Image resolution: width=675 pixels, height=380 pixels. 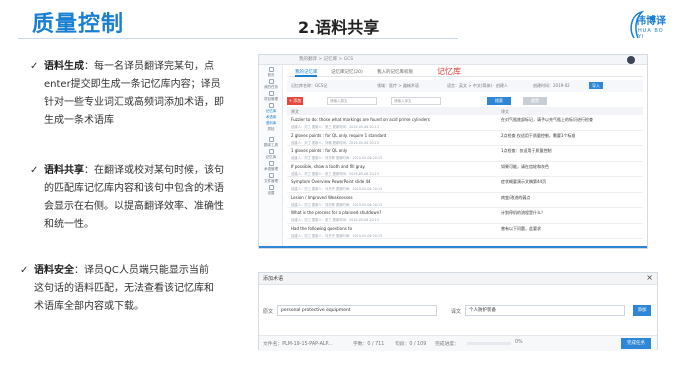 I want to click on file-icon, so click(x=271, y=175).